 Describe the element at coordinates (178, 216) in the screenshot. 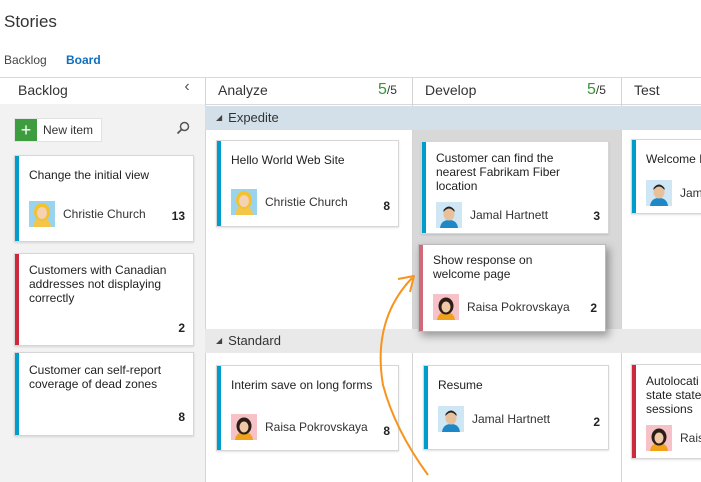

I see `card-effort: 13` at that location.